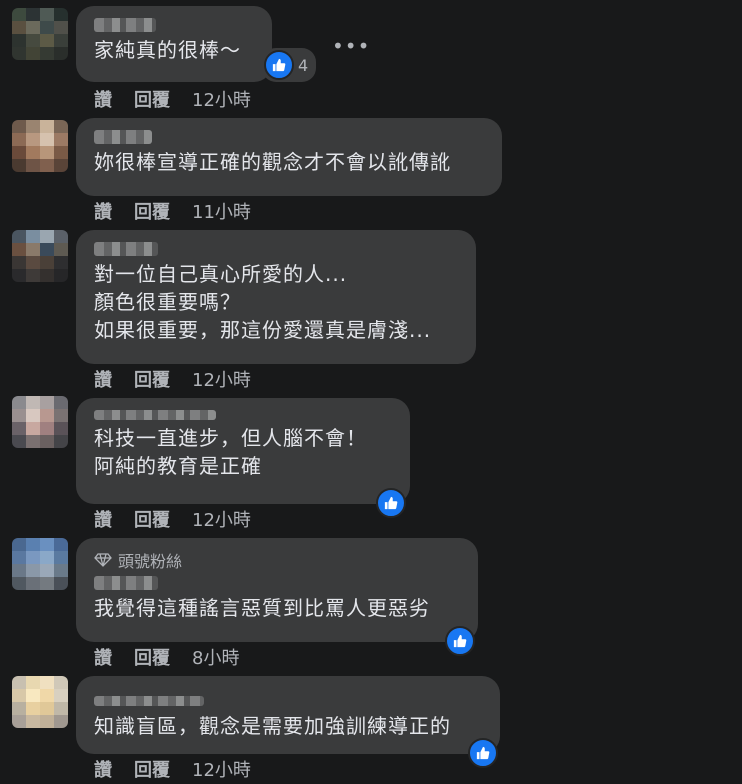 The height and width of the screenshot is (784, 742). What do you see at coordinates (172, 211) in the screenshot?
I see `comment-actions: 讚 回覆 11小時` at bounding box center [172, 211].